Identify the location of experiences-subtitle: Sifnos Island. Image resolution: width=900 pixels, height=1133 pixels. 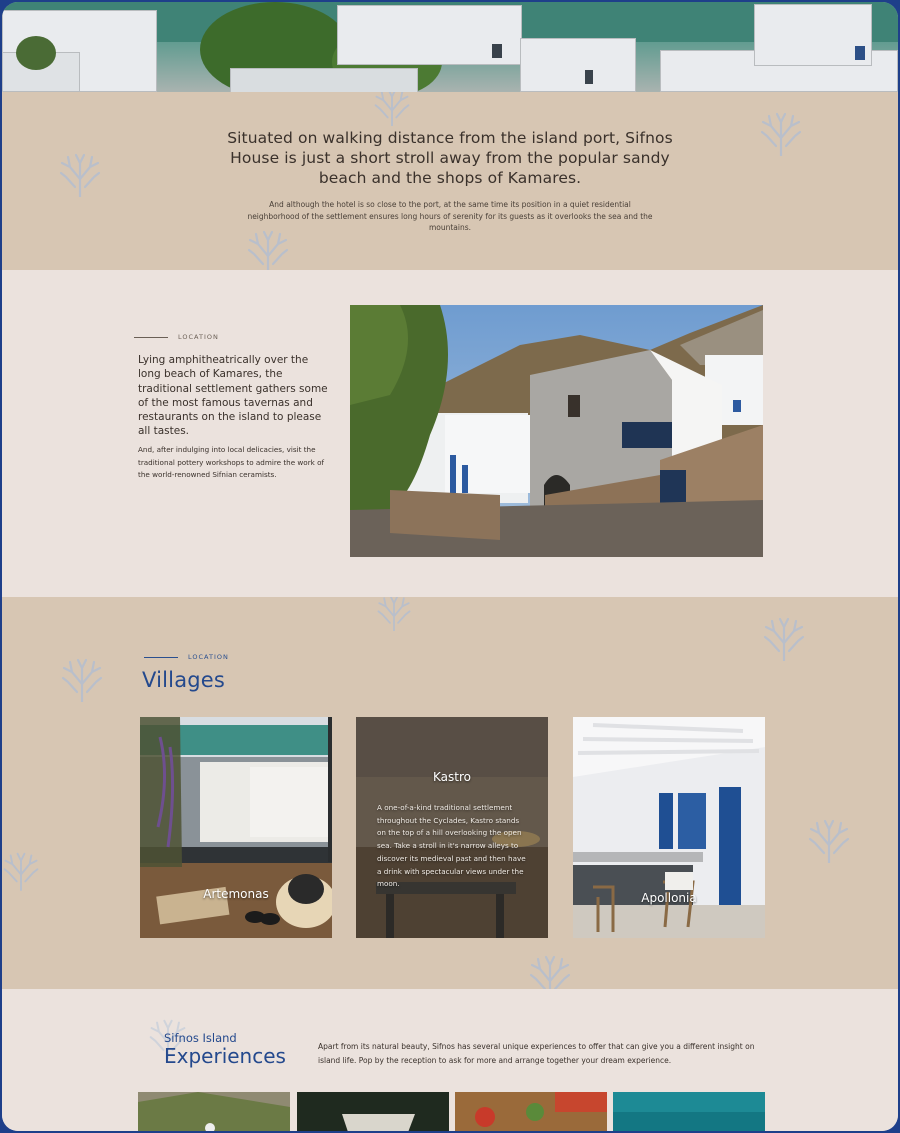
(200, 1038).